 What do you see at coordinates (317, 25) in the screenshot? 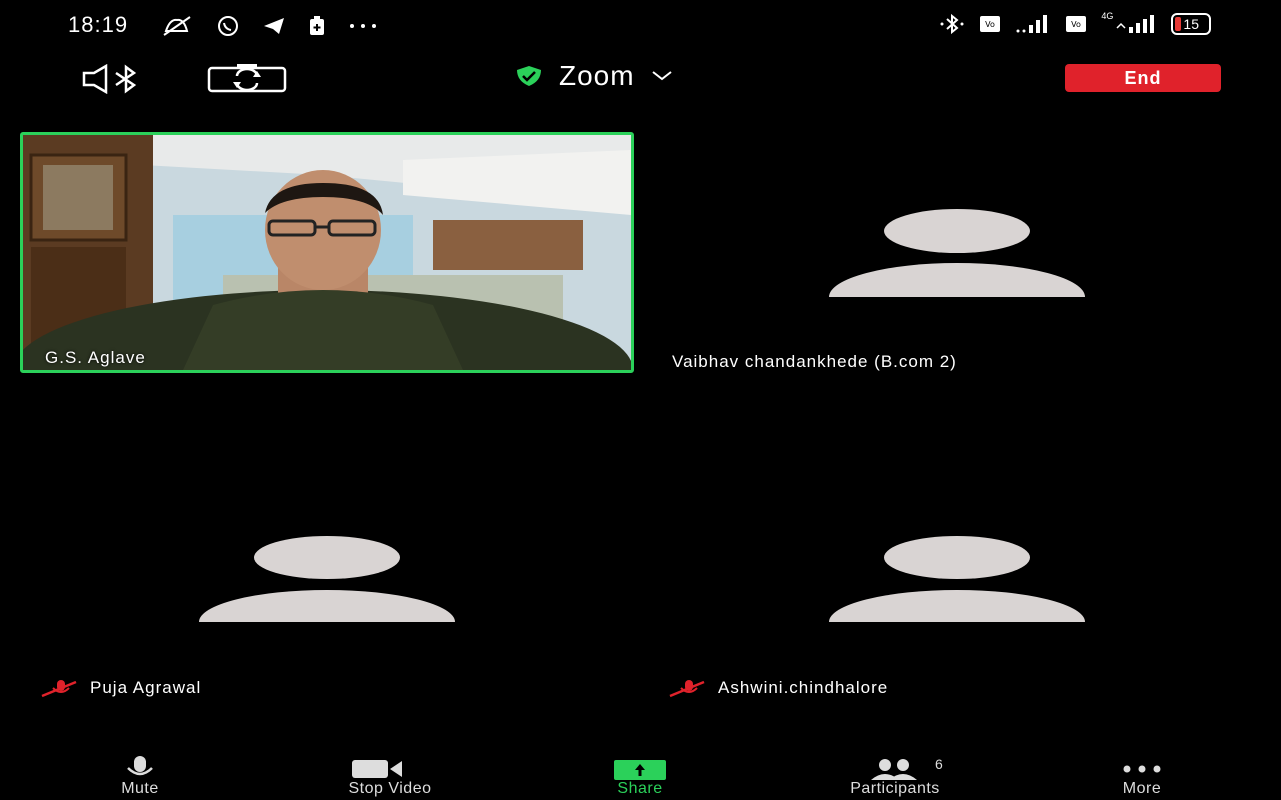
I see `battery-saver-icon` at bounding box center [317, 25].